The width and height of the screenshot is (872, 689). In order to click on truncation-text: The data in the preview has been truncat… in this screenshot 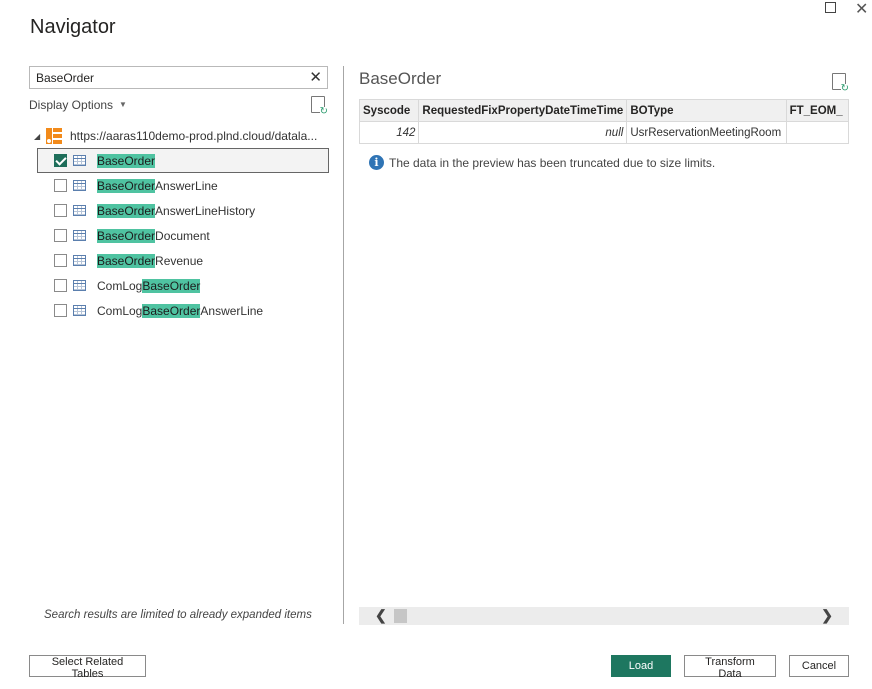, I will do `click(552, 162)`.